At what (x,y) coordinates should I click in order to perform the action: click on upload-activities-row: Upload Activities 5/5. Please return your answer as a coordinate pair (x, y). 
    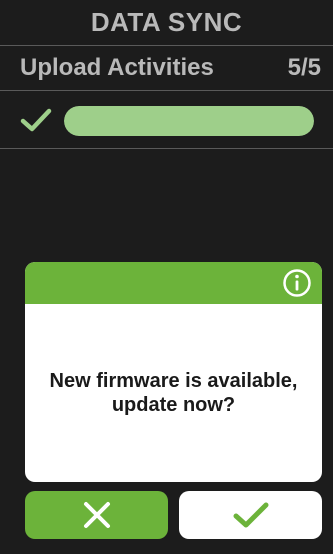
    Looking at the image, I should click on (166, 68).